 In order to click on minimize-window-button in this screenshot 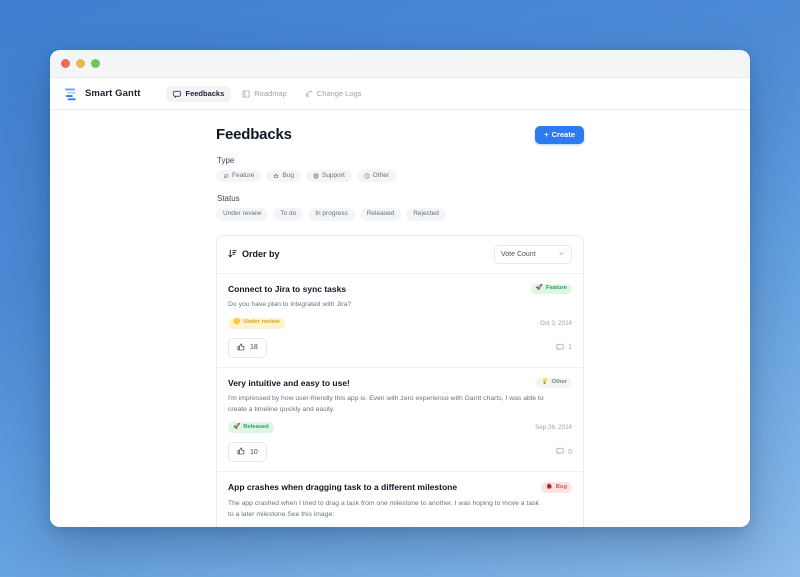, I will do `click(80, 63)`.